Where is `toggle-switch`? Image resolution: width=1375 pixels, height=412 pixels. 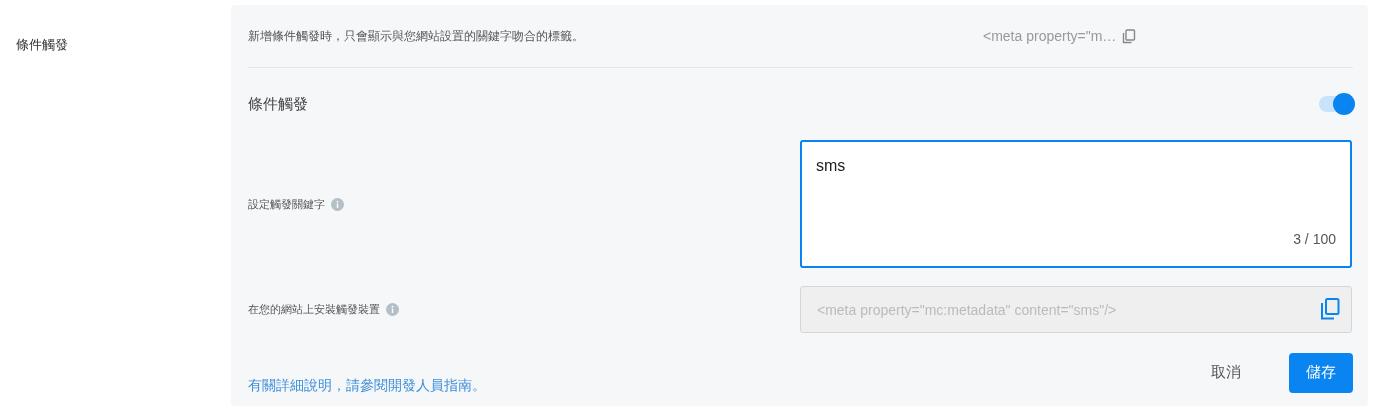
toggle-switch is located at coordinates (1336, 104).